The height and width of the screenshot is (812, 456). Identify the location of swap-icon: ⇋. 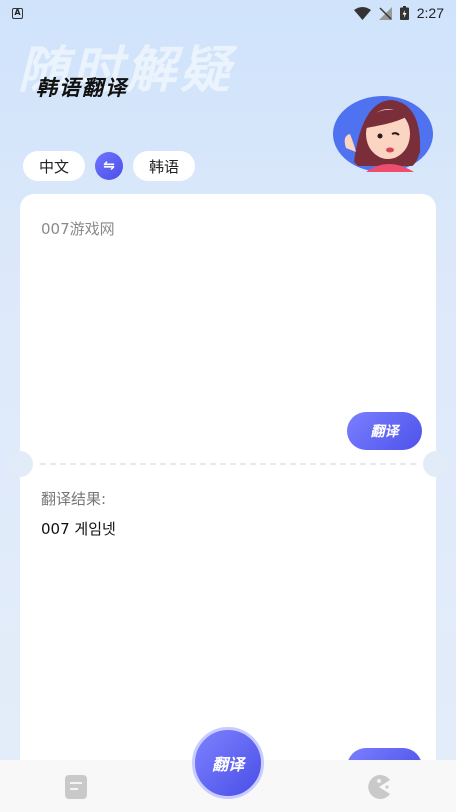
(109, 166).